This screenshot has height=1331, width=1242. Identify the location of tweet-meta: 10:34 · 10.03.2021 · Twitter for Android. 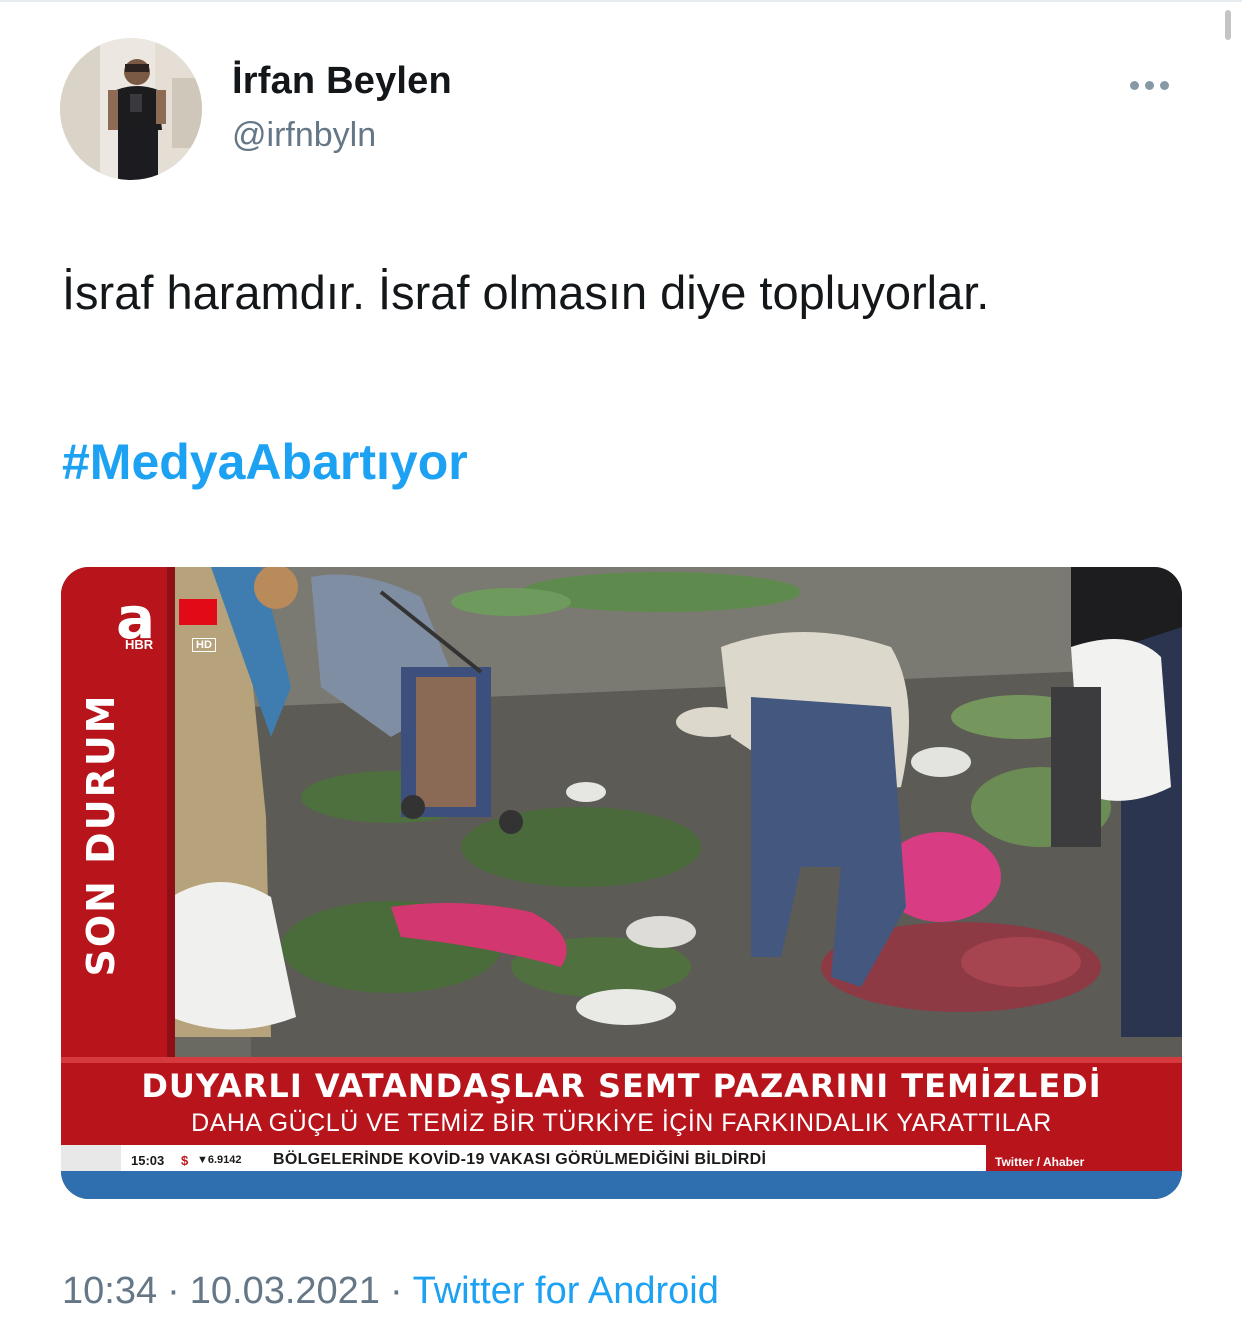
(390, 1291).